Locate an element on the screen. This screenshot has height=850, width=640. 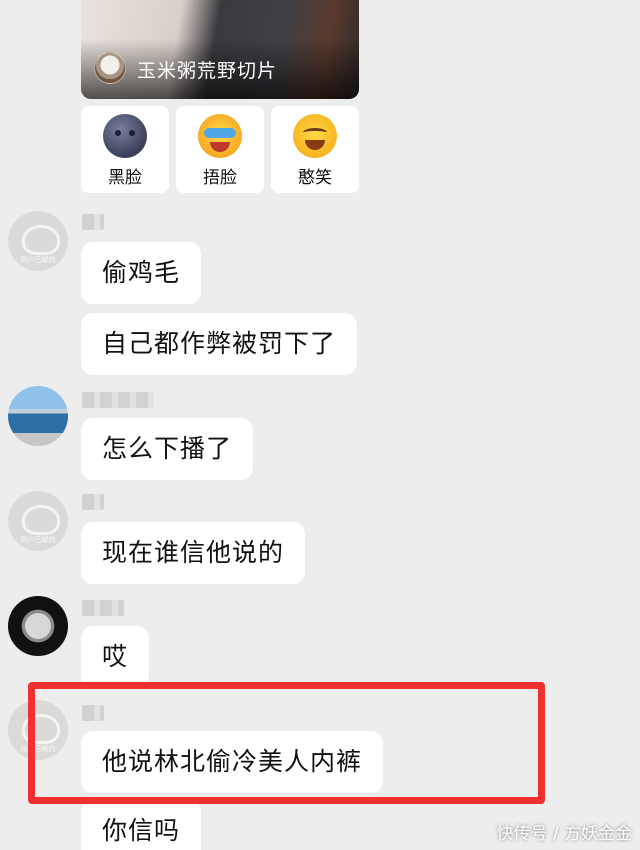
sticker-cover-face: 捂脸 is located at coordinates (220, 149).